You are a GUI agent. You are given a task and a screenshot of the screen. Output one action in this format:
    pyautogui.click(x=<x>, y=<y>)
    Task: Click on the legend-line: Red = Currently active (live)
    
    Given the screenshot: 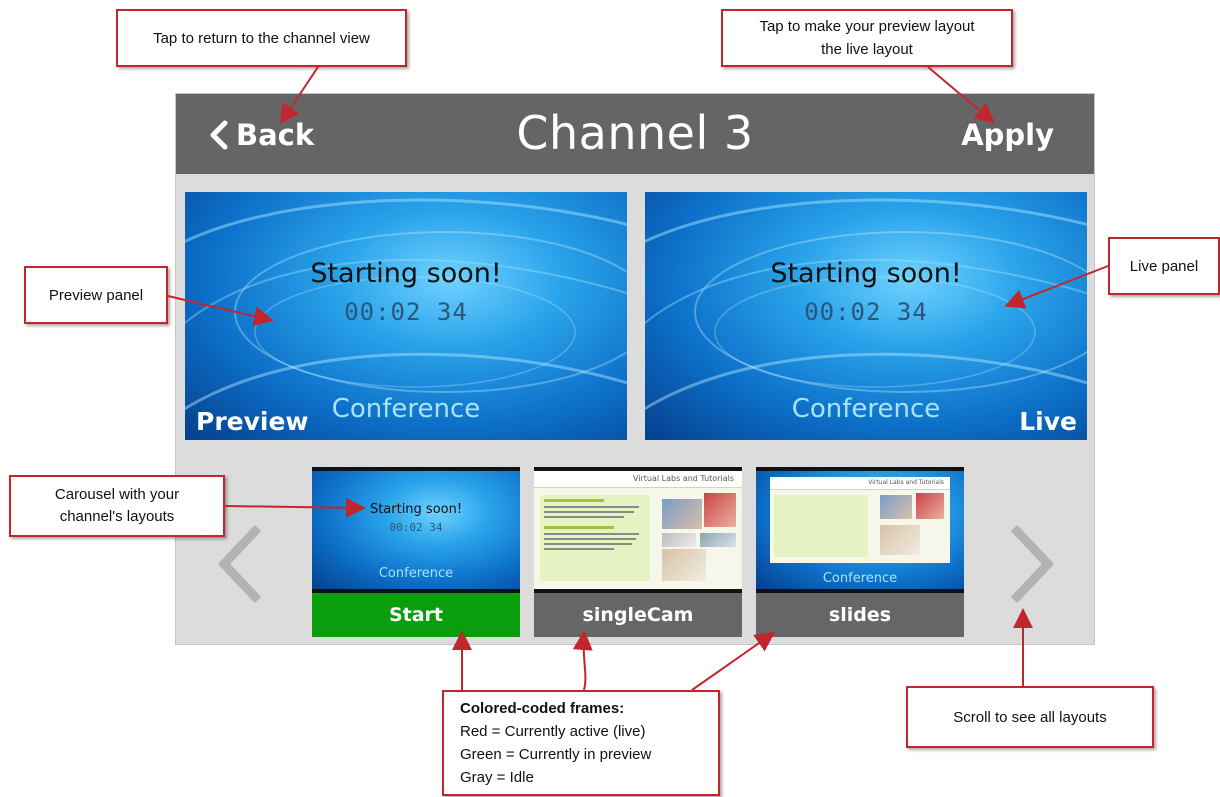 What is the action you would take?
    pyautogui.click(x=553, y=731)
    